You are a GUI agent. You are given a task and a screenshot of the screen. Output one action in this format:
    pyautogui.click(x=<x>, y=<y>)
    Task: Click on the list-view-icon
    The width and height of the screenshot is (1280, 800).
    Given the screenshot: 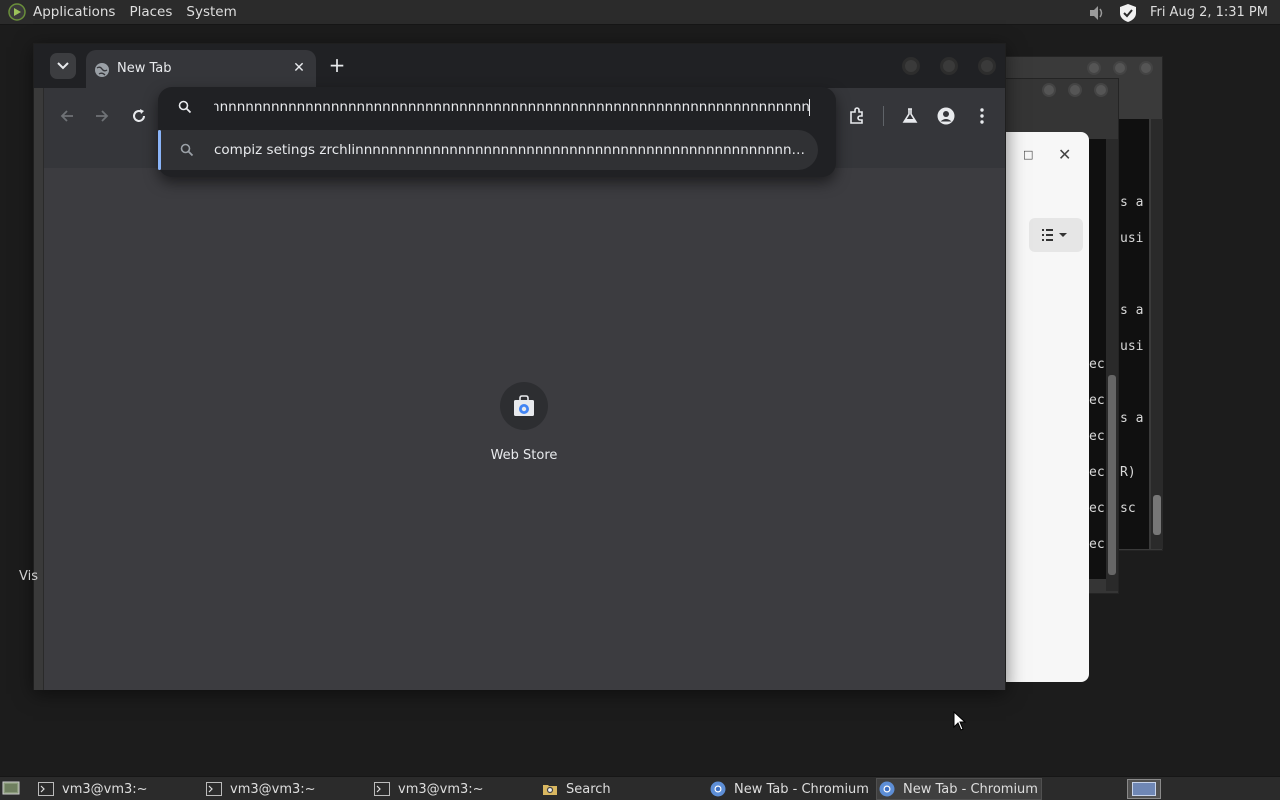 What is the action you would take?
    pyautogui.click(x=1054, y=235)
    